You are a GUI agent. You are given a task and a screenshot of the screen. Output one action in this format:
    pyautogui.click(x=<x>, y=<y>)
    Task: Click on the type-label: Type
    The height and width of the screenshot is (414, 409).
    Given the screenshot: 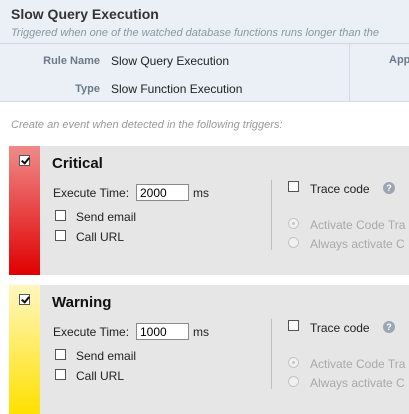 What is the action you would take?
    pyautogui.click(x=87, y=89)
    